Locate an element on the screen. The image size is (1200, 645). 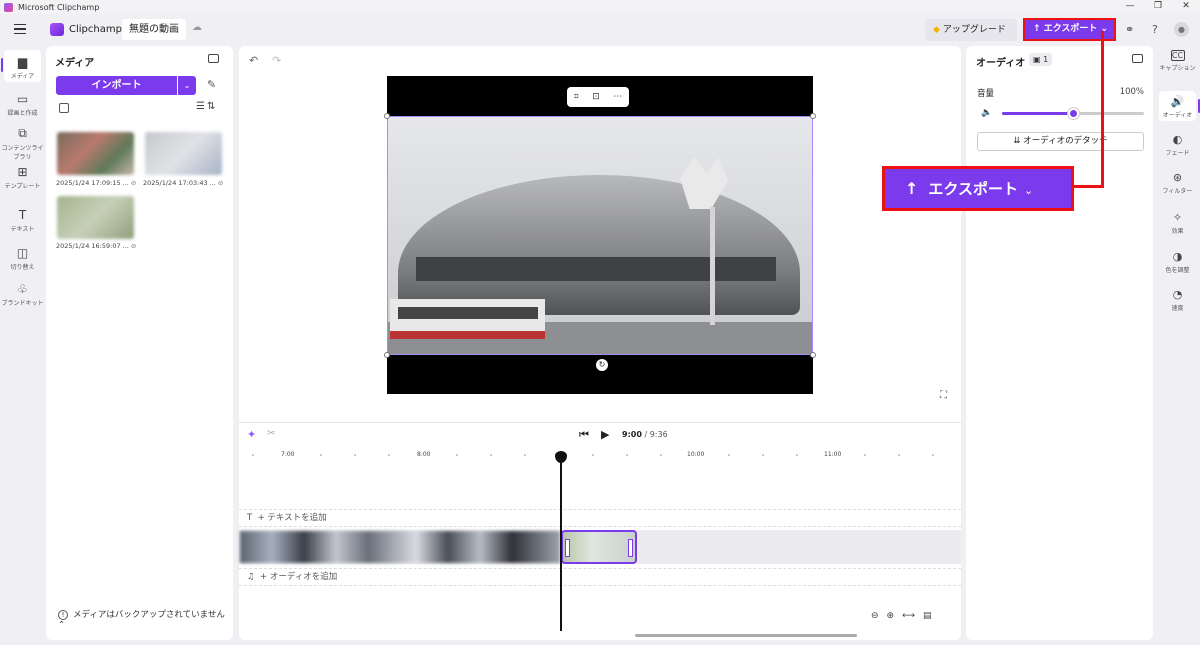
ai-sparkle-icon: ✦ is located at coordinates (251, 434).